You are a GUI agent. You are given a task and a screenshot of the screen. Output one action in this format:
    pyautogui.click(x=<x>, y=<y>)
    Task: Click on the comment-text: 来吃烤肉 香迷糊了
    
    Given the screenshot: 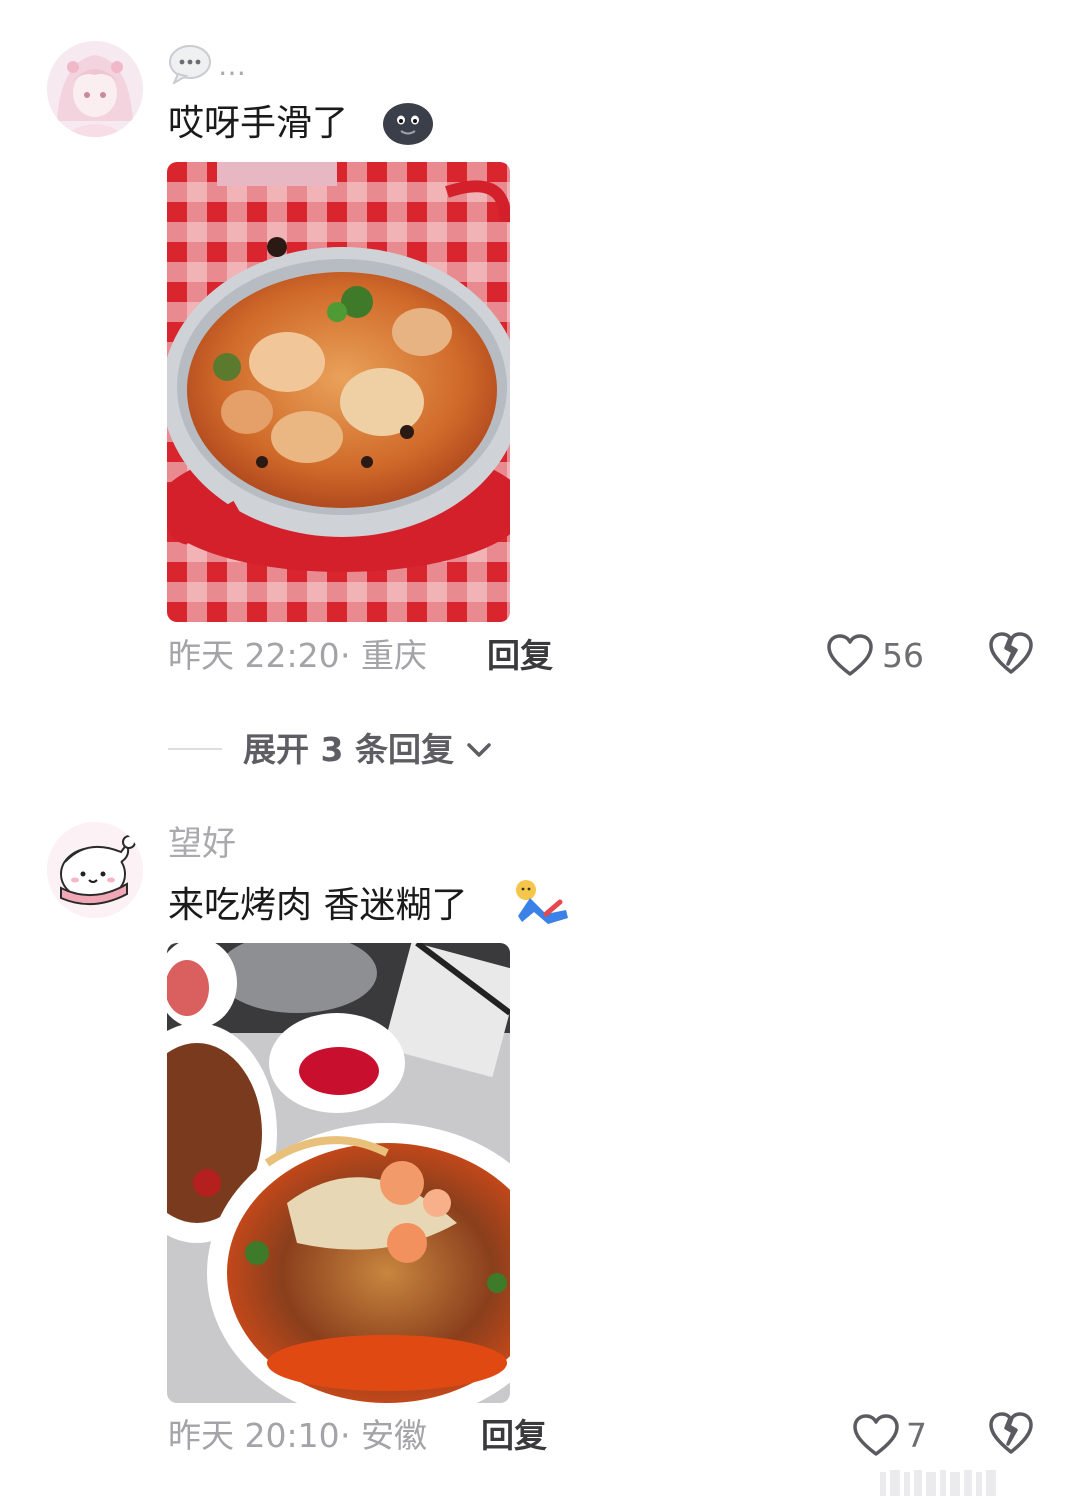 What is the action you would take?
    pyautogui.click(x=318, y=905)
    